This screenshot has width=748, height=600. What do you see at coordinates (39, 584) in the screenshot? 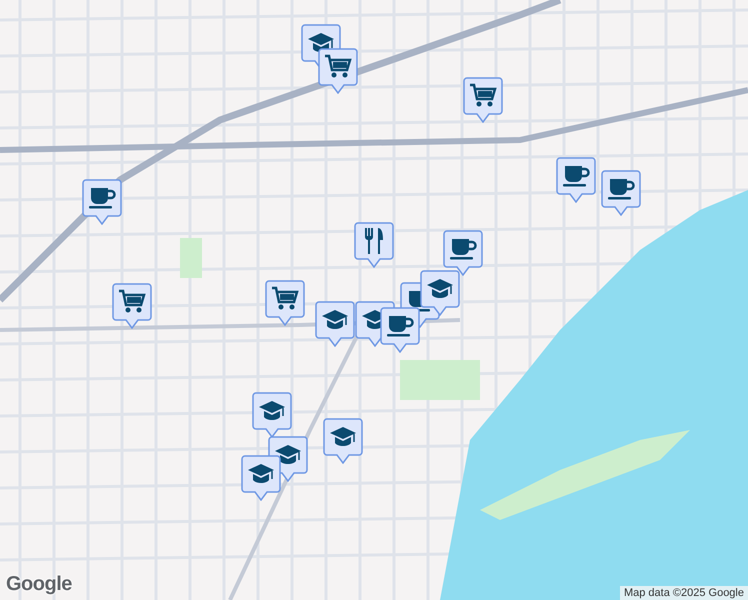
I see `google-logo: Google` at bounding box center [39, 584].